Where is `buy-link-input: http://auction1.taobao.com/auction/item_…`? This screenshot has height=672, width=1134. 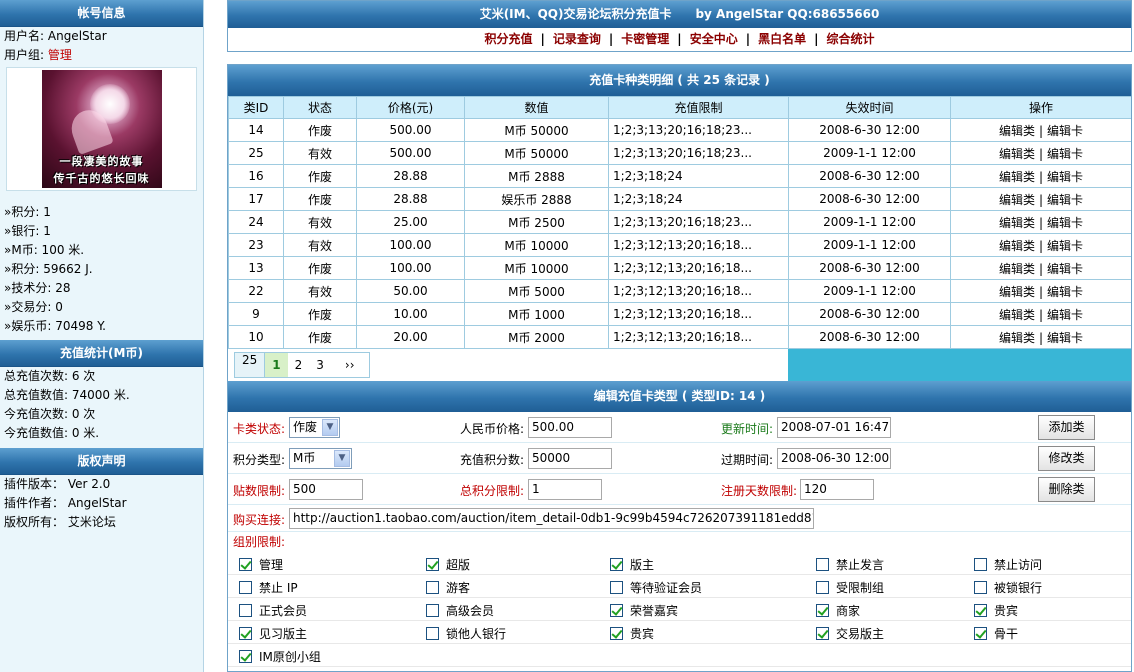
buy-link-input: http://auction1.taobao.com/auction/item_… is located at coordinates (551, 518).